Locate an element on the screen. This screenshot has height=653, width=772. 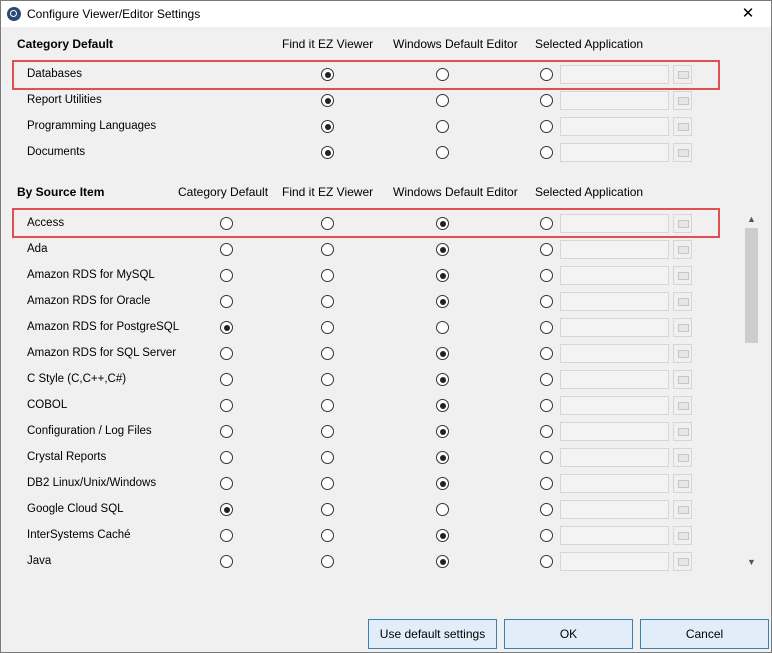
use-default-settings-button: Use default settings is located at coordinates (432, 634).